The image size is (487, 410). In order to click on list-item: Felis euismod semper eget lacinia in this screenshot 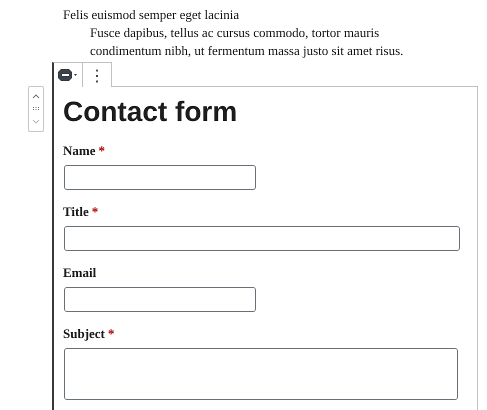, I will do `click(151, 15)`.